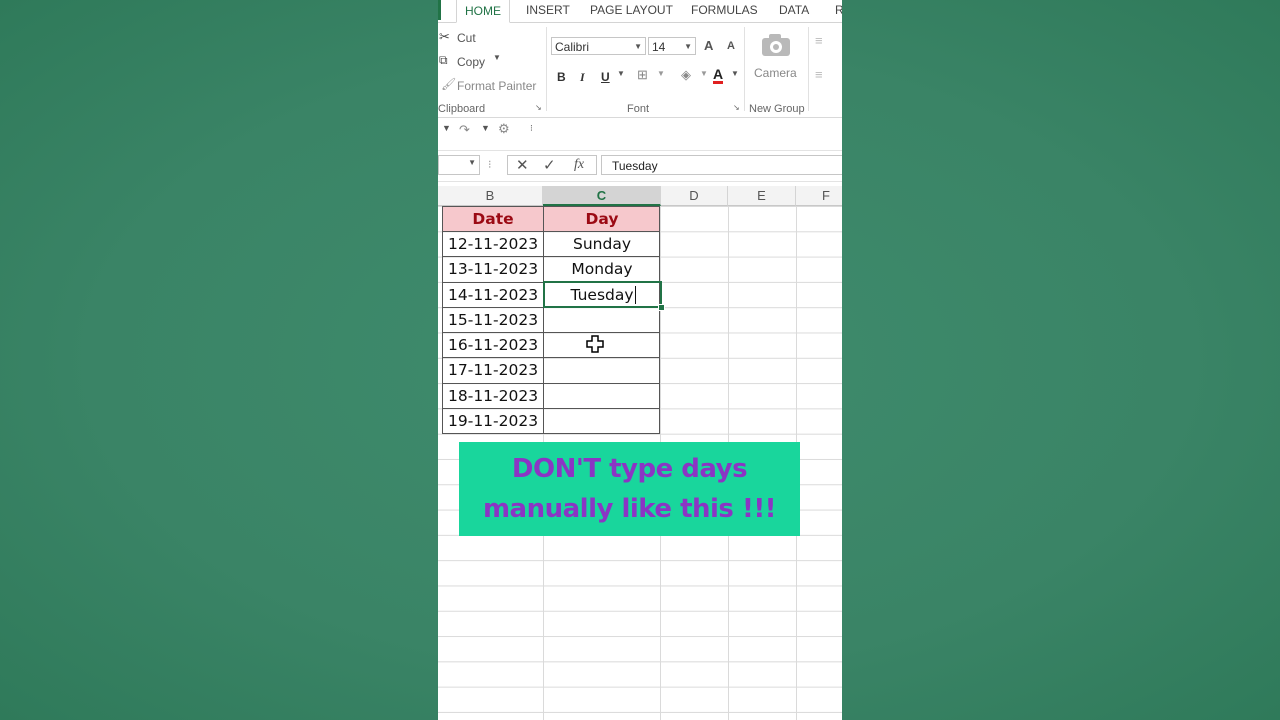 The width and height of the screenshot is (1280, 720). What do you see at coordinates (638, 109) in the screenshot?
I see `font-group-label: Font` at bounding box center [638, 109].